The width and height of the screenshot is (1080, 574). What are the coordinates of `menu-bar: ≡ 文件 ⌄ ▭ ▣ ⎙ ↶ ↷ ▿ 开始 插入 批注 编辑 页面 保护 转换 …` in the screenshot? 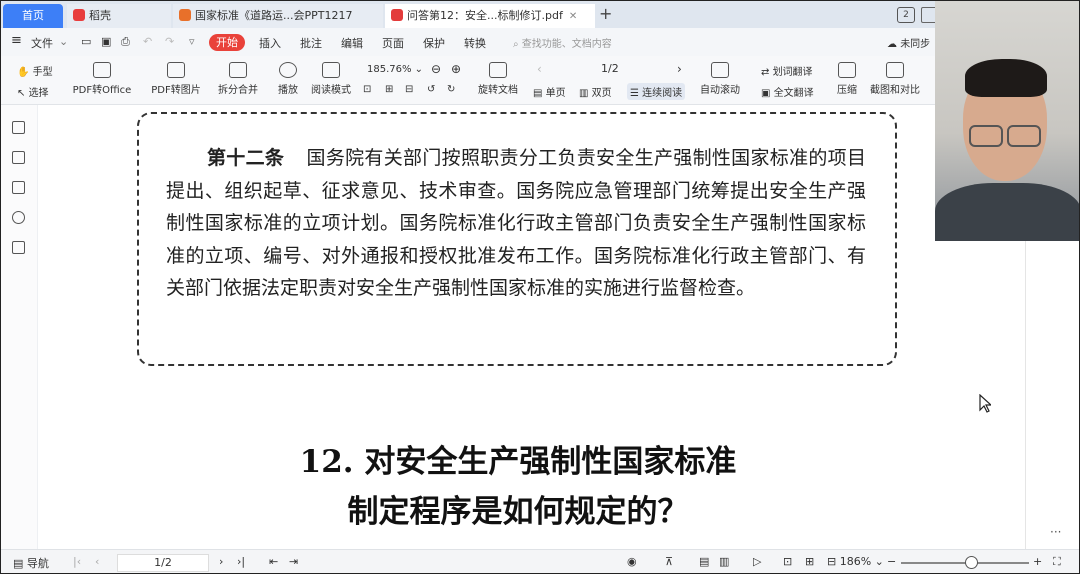 It's located at (540, 42).